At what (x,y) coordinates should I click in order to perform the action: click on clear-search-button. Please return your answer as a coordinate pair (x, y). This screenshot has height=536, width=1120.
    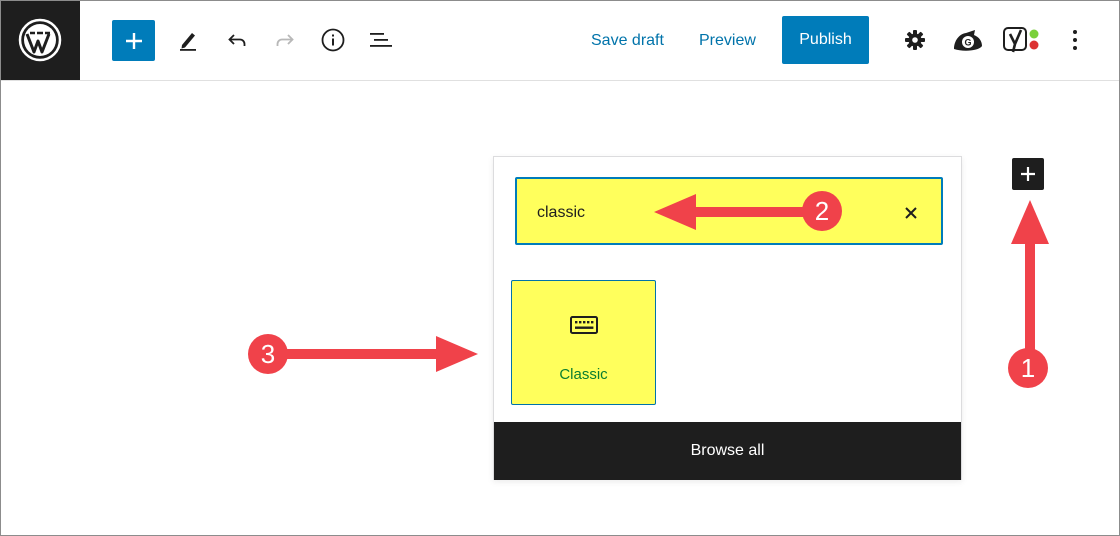
    Looking at the image, I should click on (911, 213).